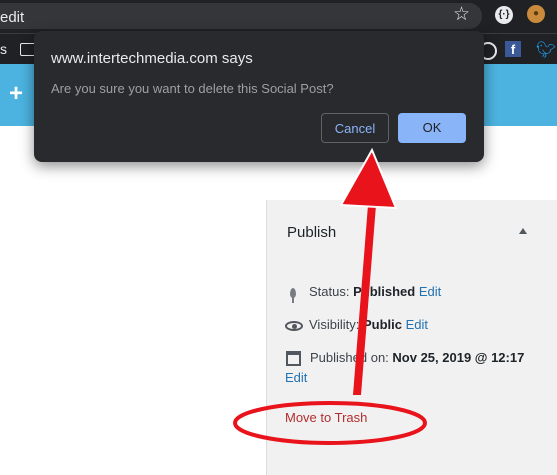 Image resolution: width=557 pixels, height=475 pixels. I want to click on status-value: Published, so click(384, 291).